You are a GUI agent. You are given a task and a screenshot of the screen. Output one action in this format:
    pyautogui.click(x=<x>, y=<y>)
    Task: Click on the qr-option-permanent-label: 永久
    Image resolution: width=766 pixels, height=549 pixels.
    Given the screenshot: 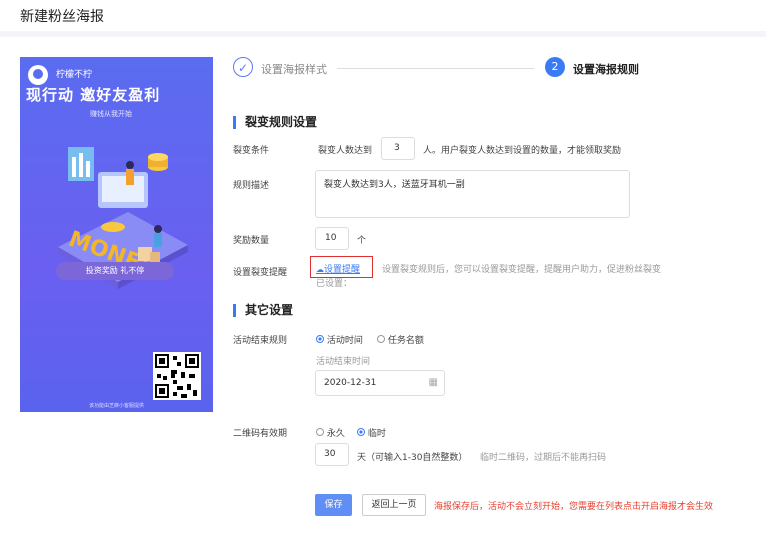 What is the action you would take?
    pyautogui.click(x=335, y=434)
    